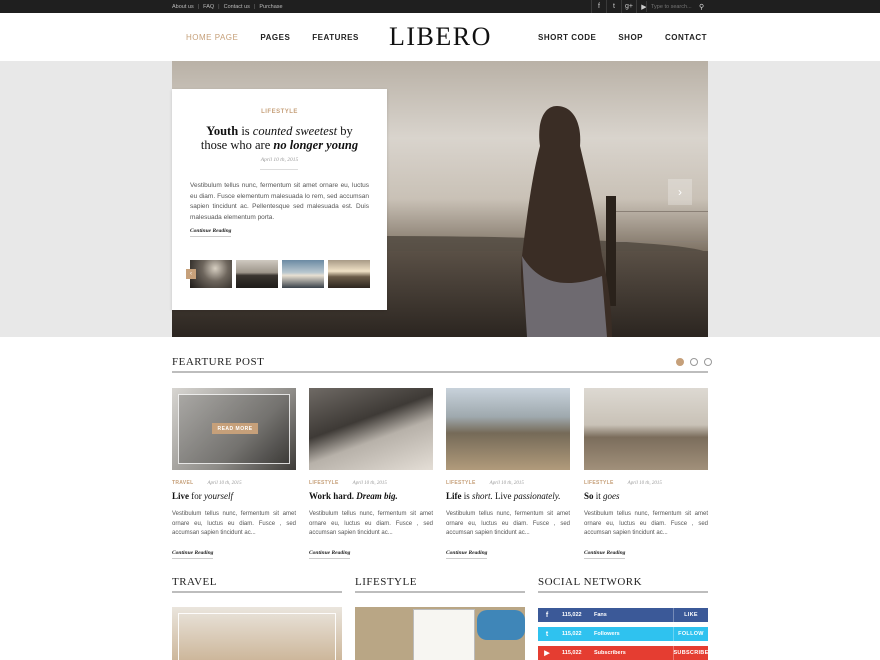  I want to click on youtube-social-row: ▶ 115,022 Subscribers SUBSCRIBE, so click(623, 653).